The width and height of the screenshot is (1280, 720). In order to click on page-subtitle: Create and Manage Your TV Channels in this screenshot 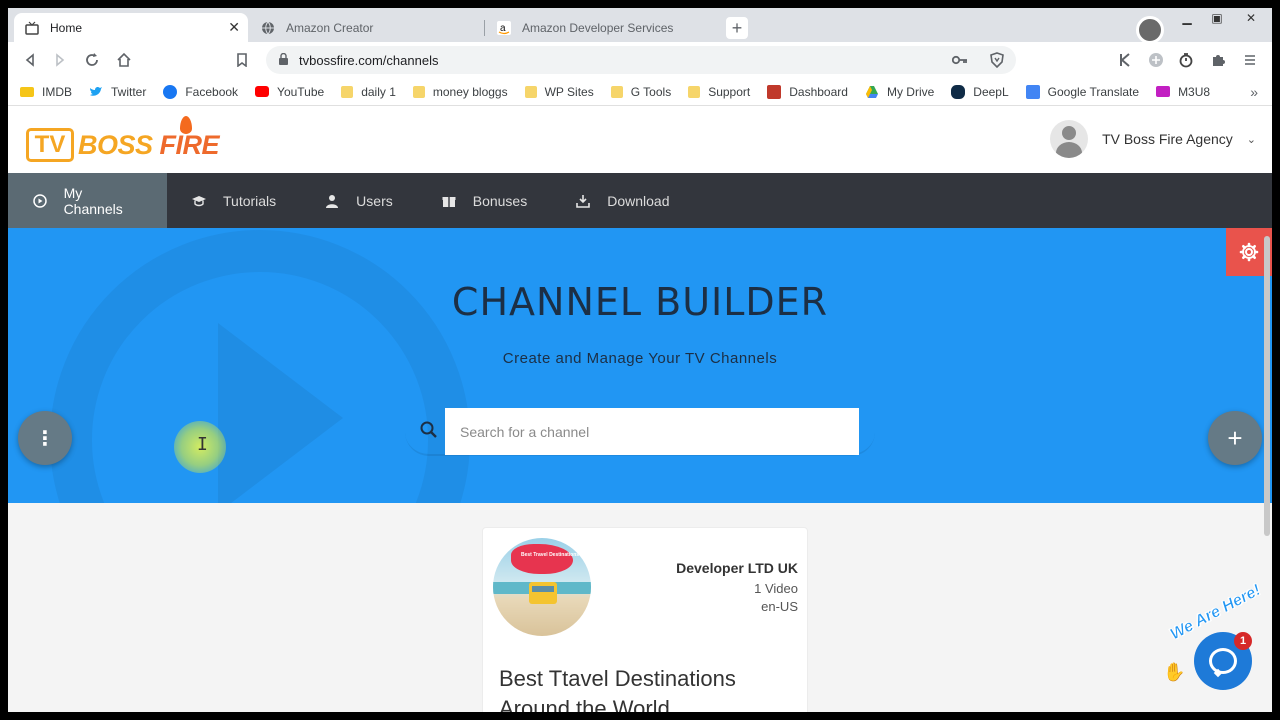, I will do `click(640, 358)`.